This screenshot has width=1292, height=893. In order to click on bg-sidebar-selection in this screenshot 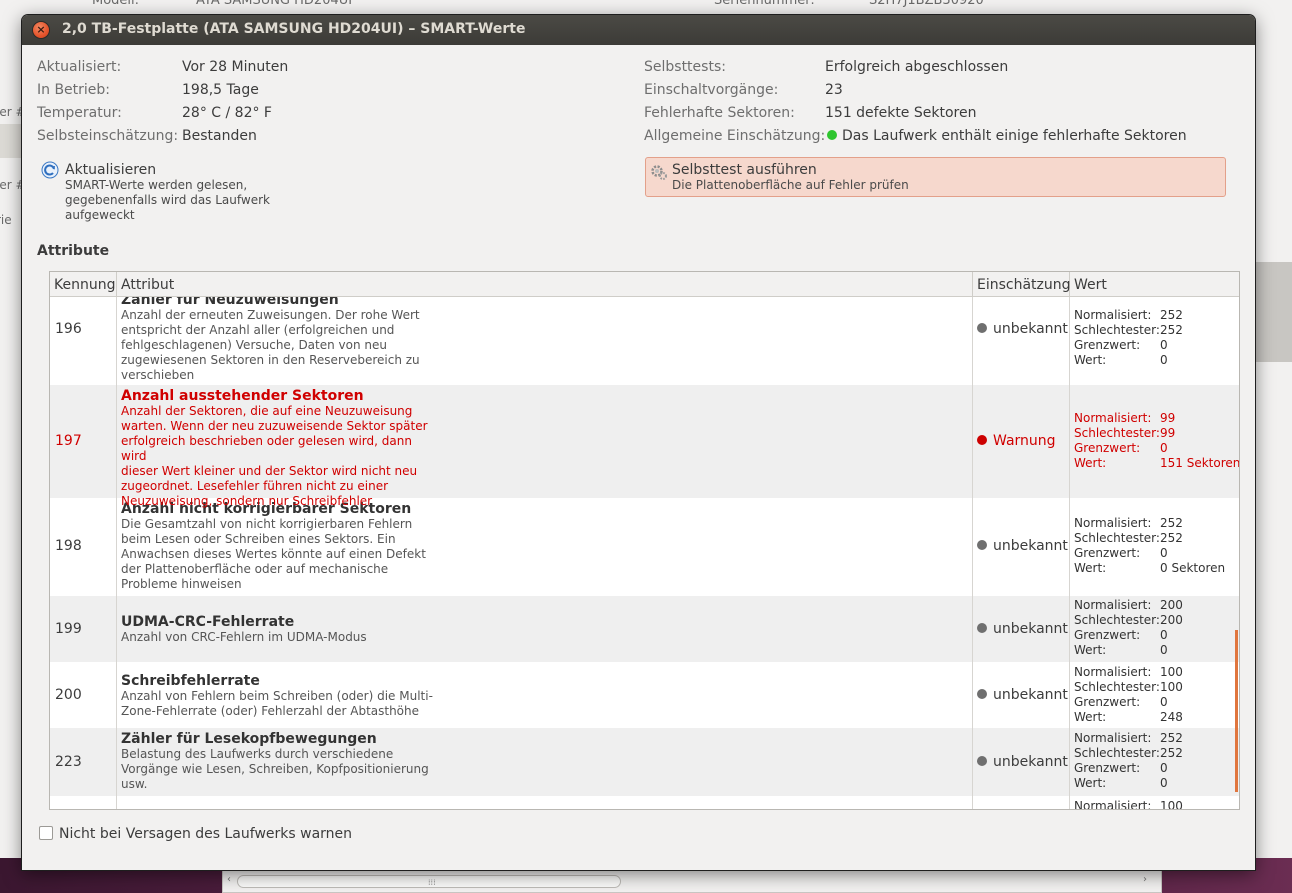, I will do `click(12, 141)`.